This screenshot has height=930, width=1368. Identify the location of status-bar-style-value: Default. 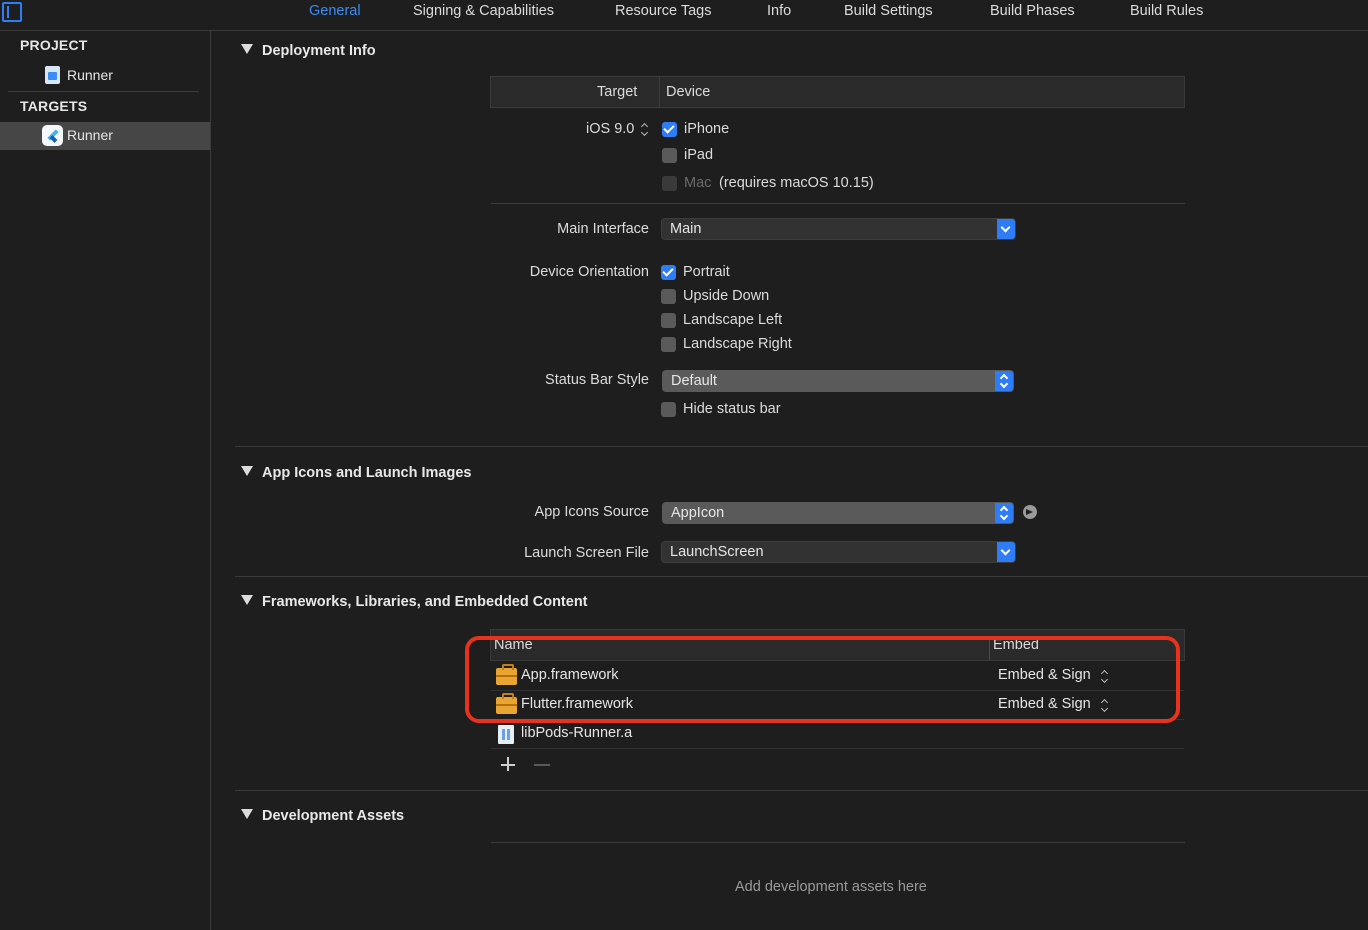
(694, 381).